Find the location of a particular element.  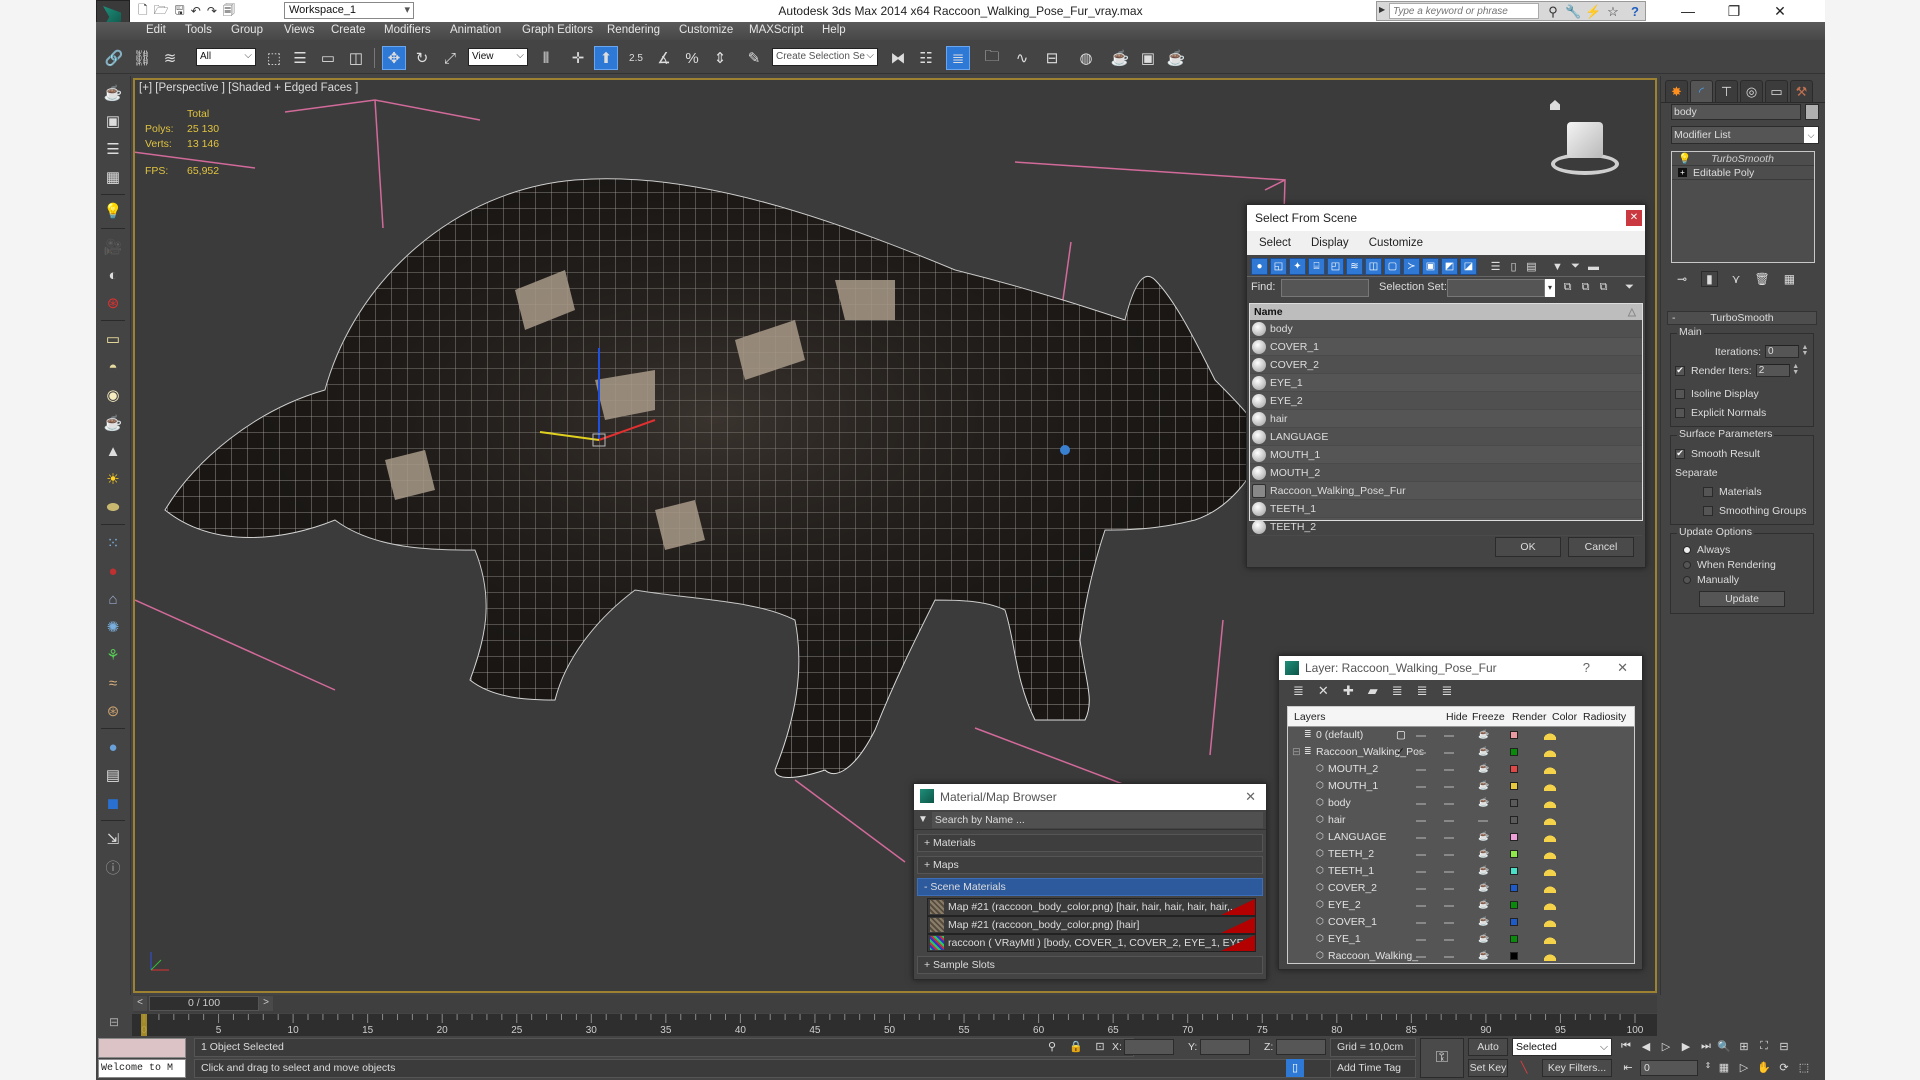

column-color: Color is located at coordinates (1564, 717).